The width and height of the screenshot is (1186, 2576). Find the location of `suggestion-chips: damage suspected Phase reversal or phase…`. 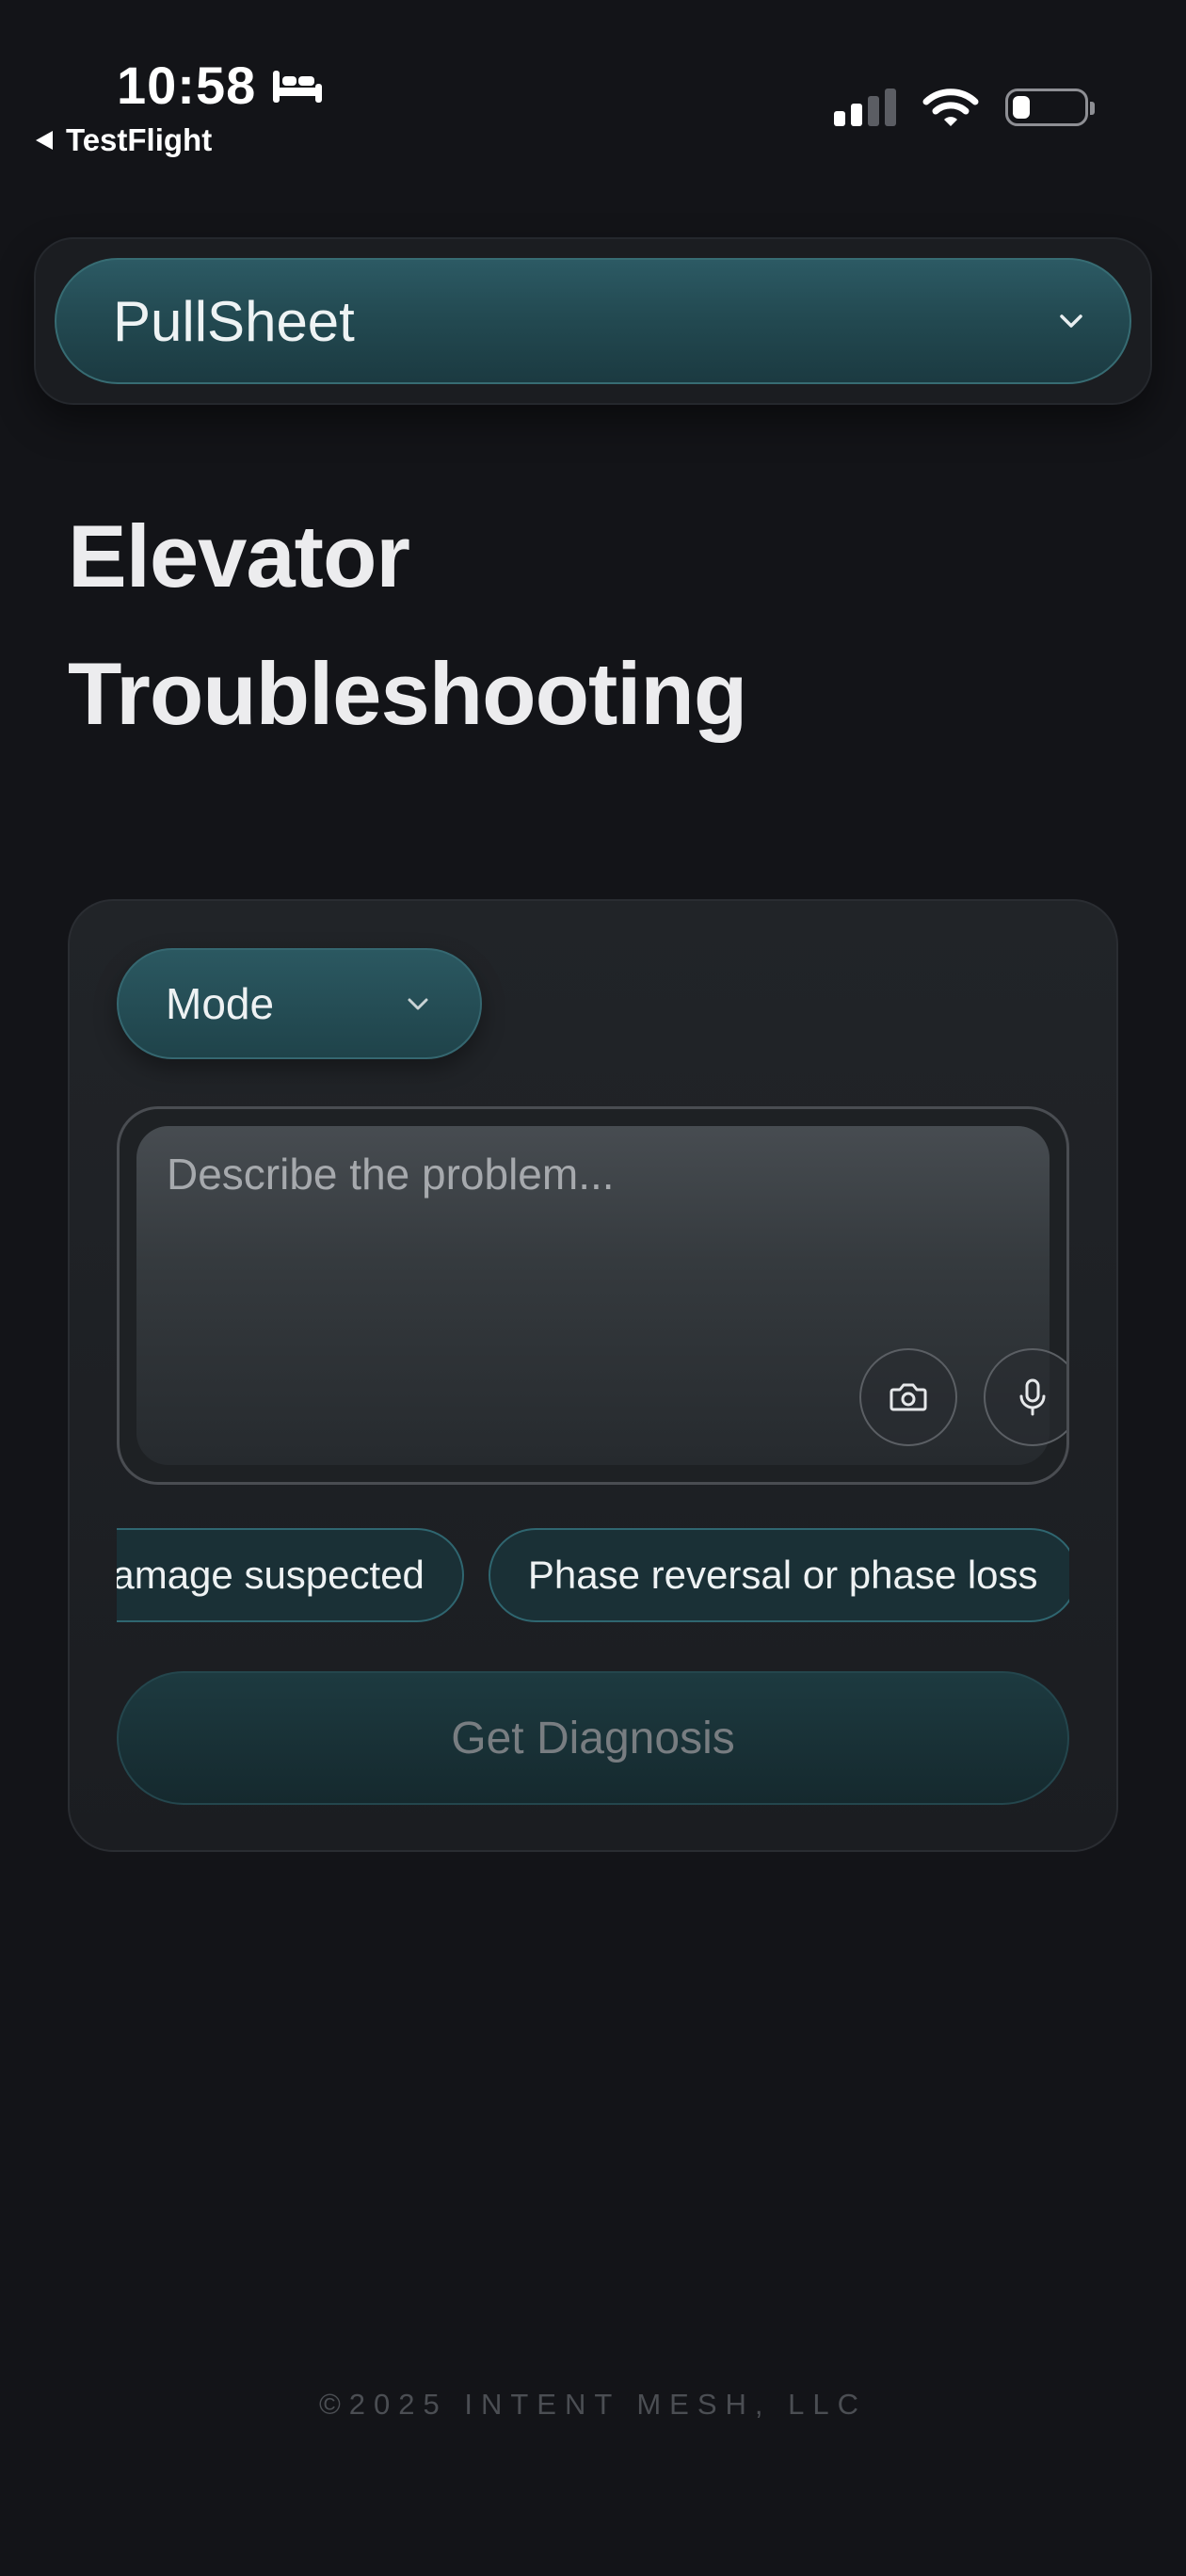

suggestion-chips: damage suspected Phase reversal or phase… is located at coordinates (593, 1577).